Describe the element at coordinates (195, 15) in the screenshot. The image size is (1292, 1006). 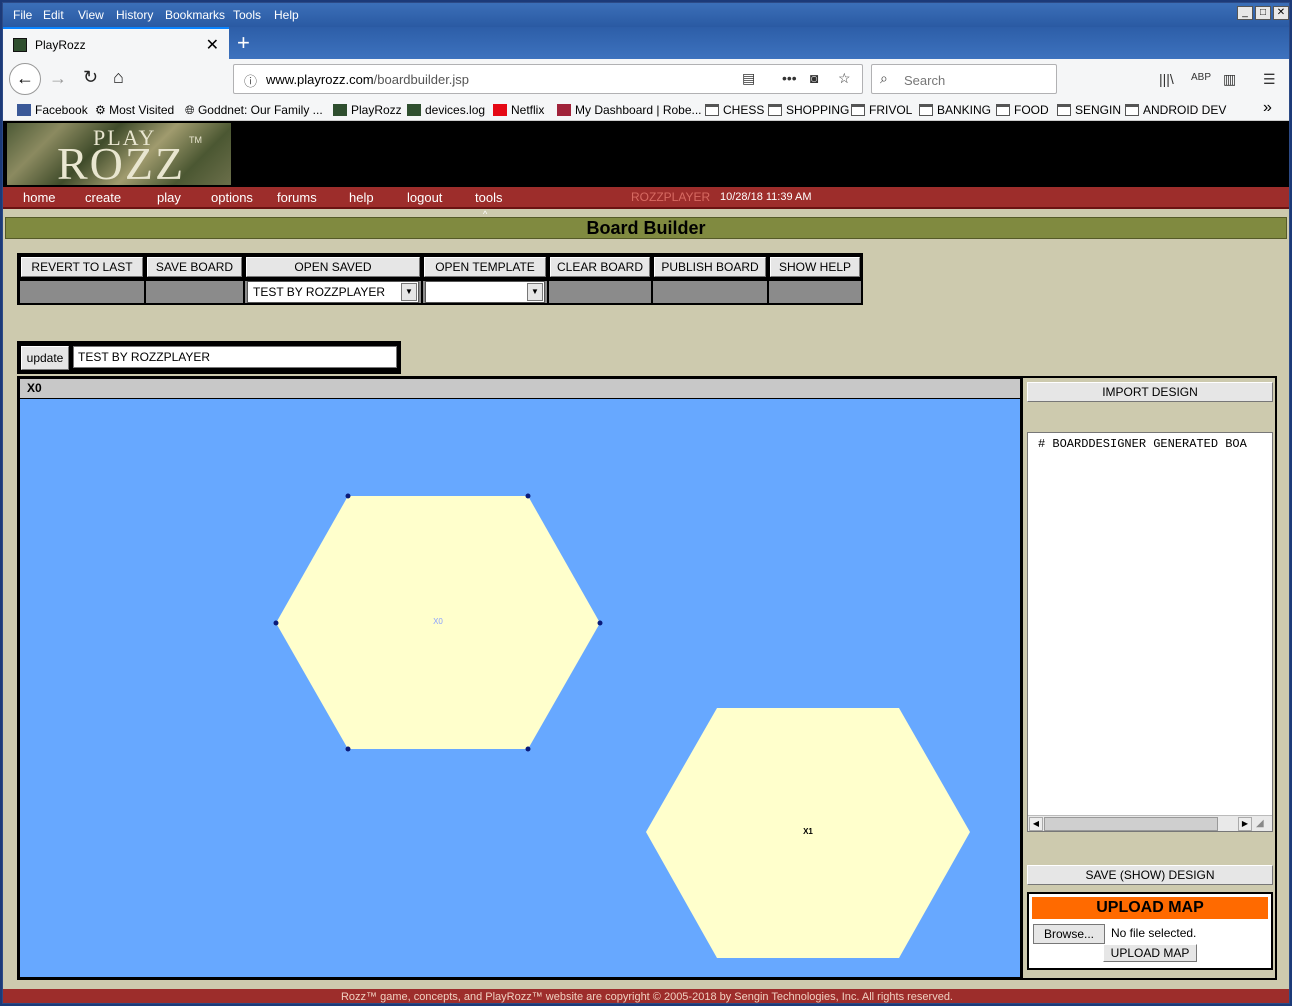
I see `menu-bookmarks: Bookmarks` at that location.